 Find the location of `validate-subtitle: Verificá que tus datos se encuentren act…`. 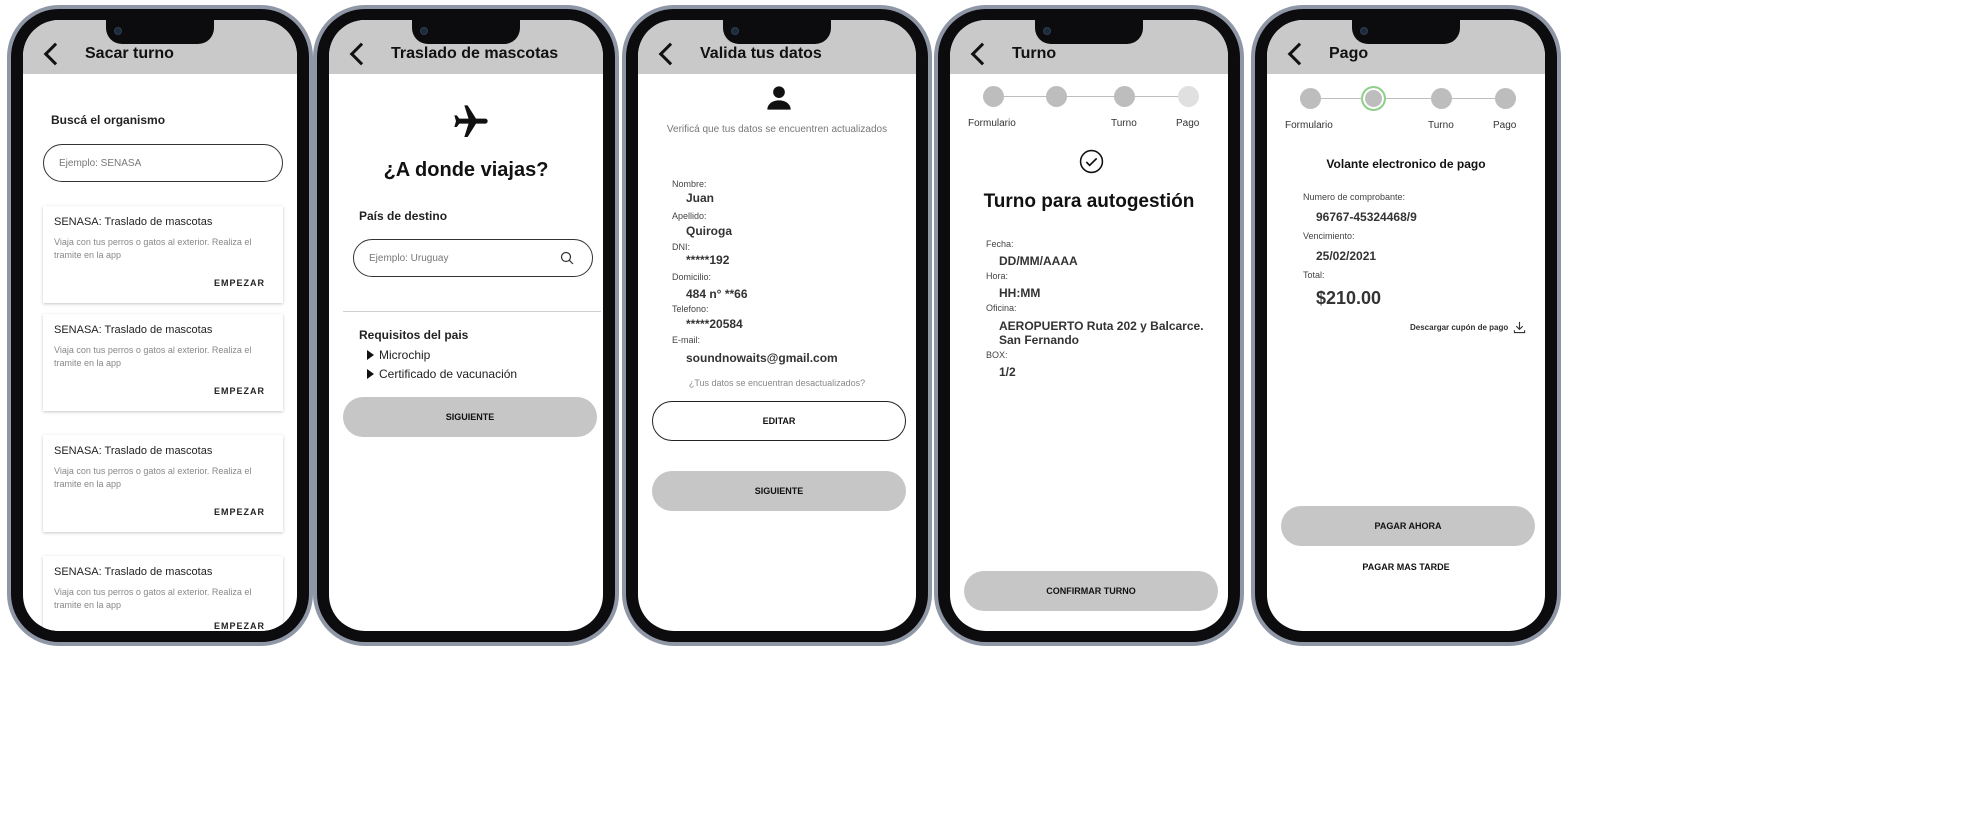

validate-subtitle: Verificá que tus datos se encuentren act… is located at coordinates (777, 129).